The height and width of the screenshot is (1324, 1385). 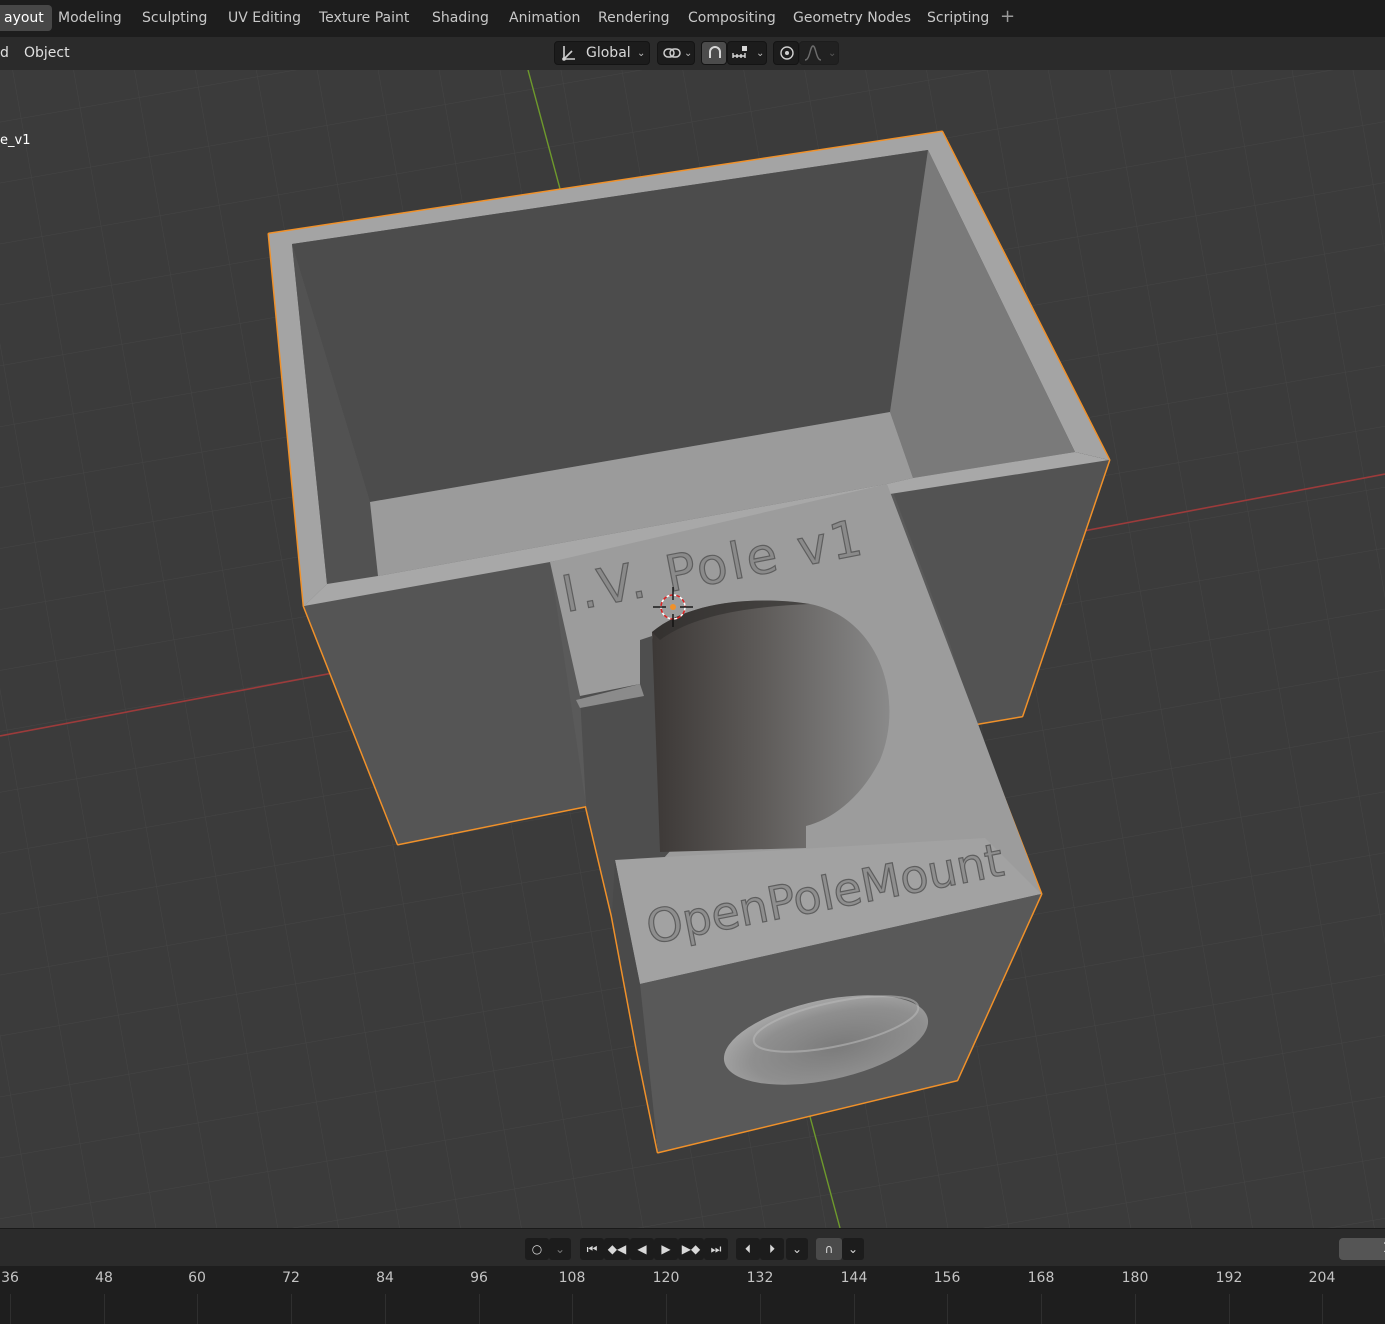 I want to click on play-button: ▶, so click(x=666, y=1249).